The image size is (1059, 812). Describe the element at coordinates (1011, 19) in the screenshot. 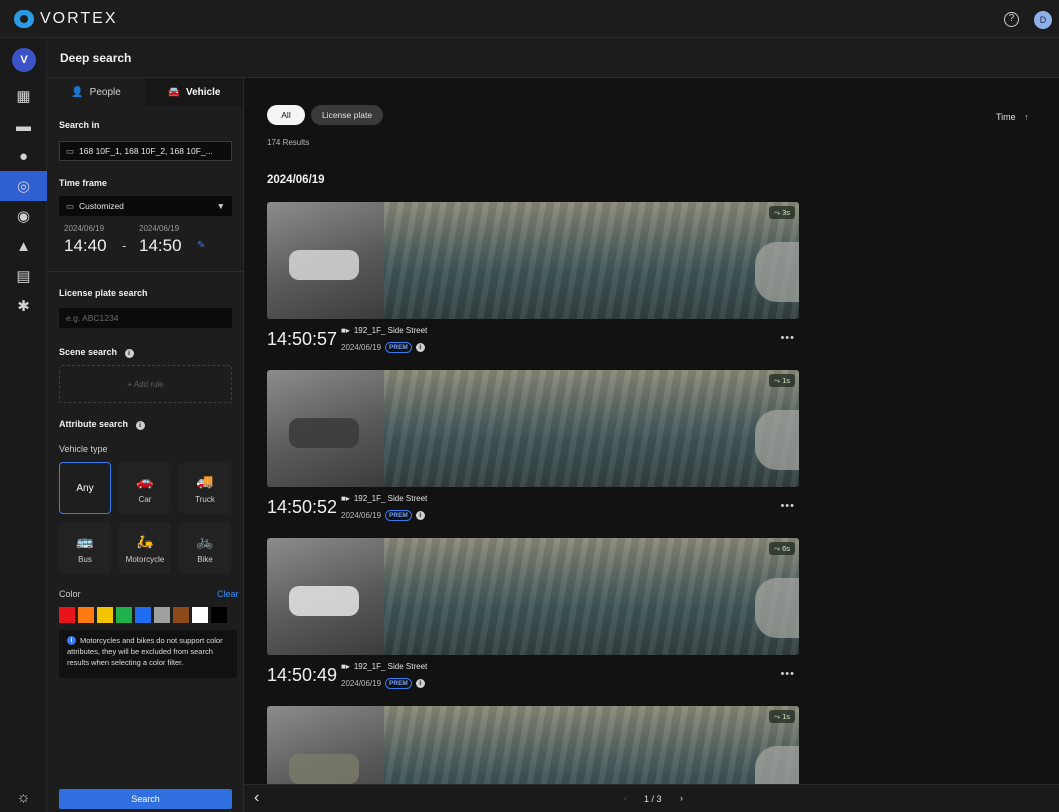

I see `help-icon: ?` at that location.